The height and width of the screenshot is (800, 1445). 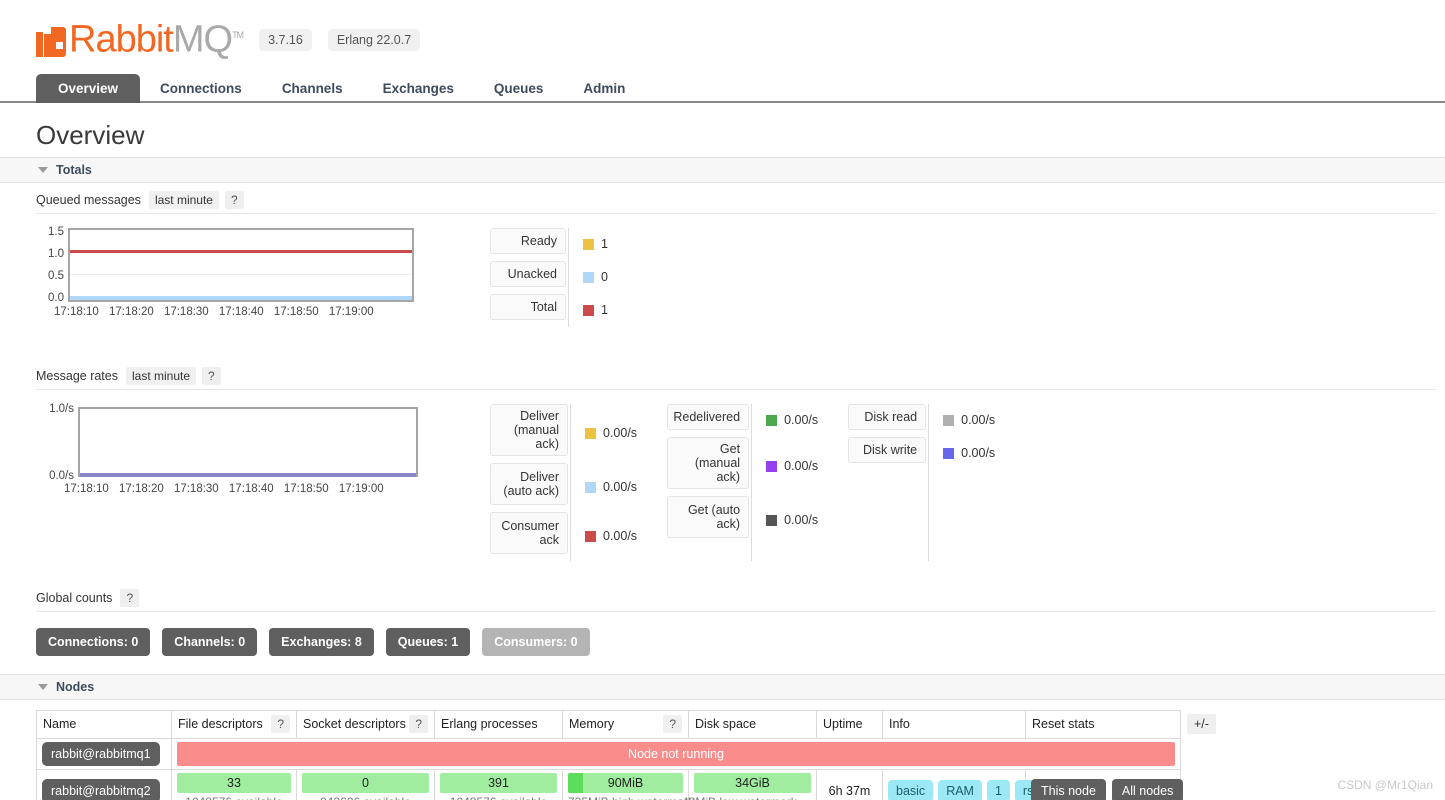 I want to click on legend-button-ready: Ready, so click(x=528, y=240).